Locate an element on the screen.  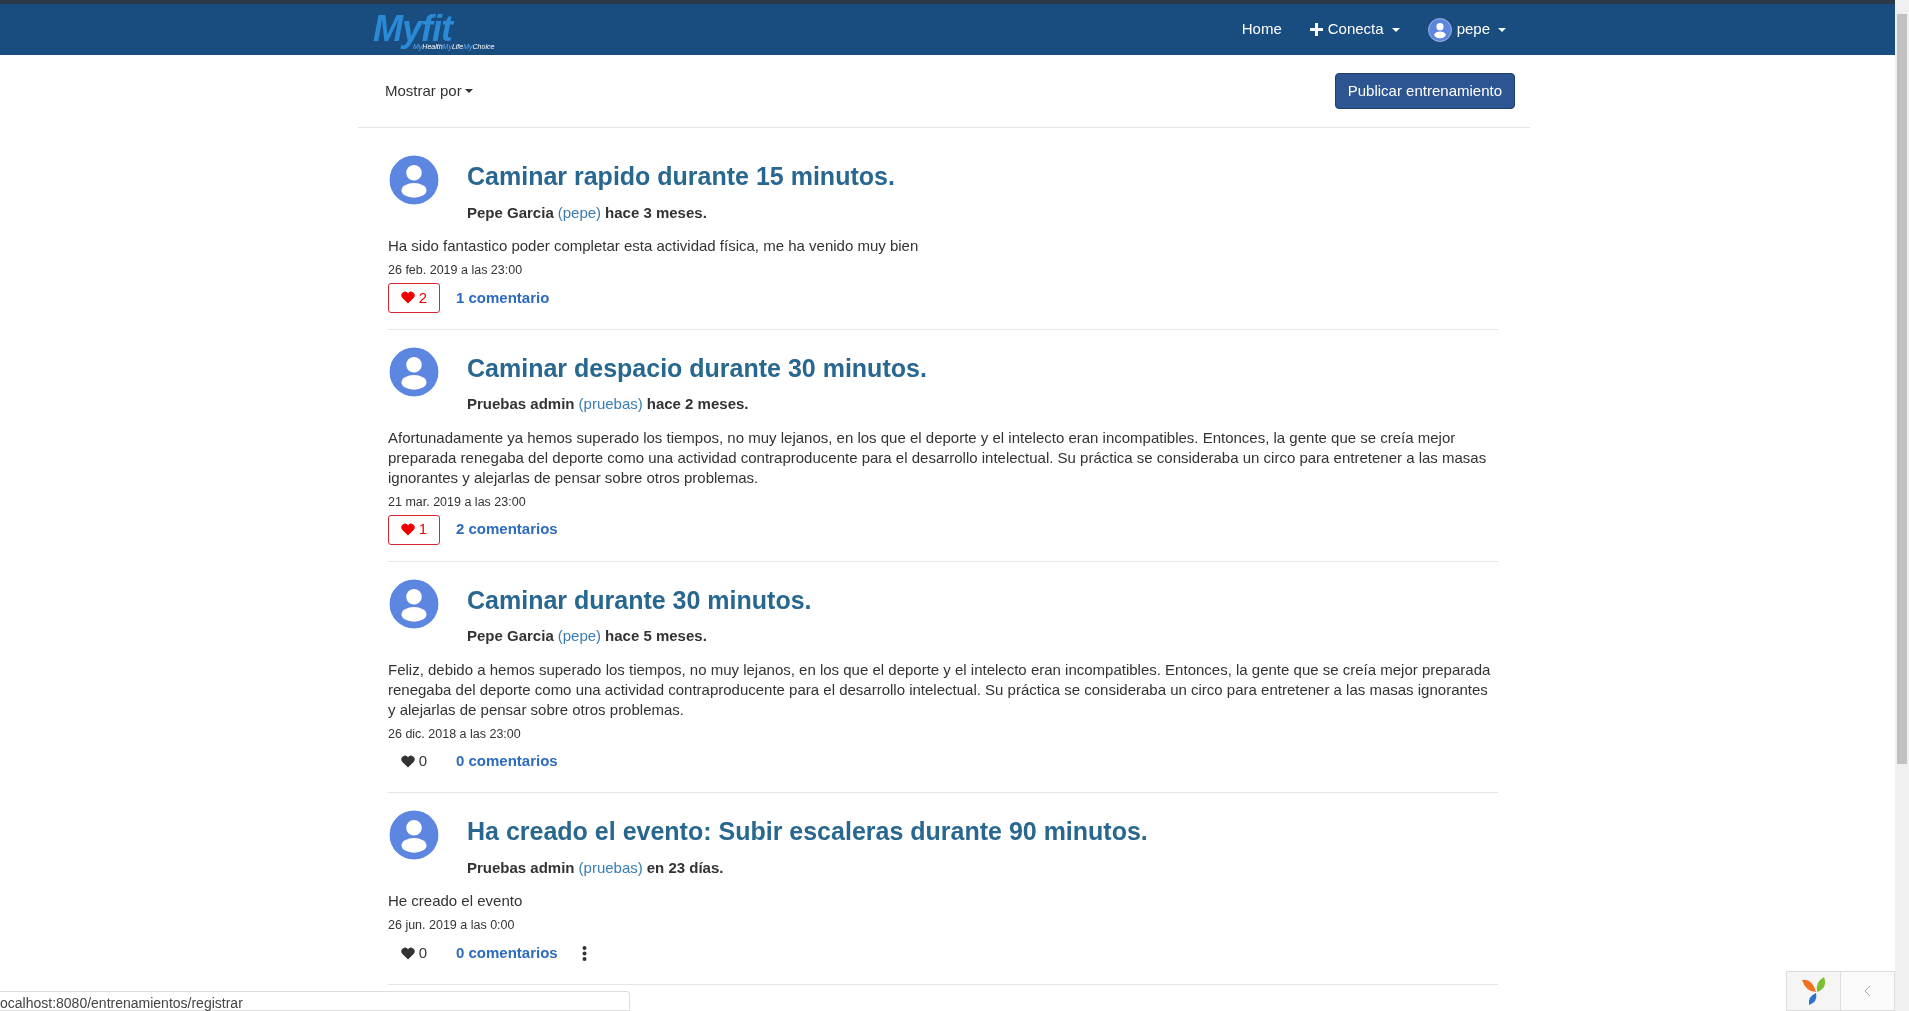
plus-icon is located at coordinates (1316, 29).